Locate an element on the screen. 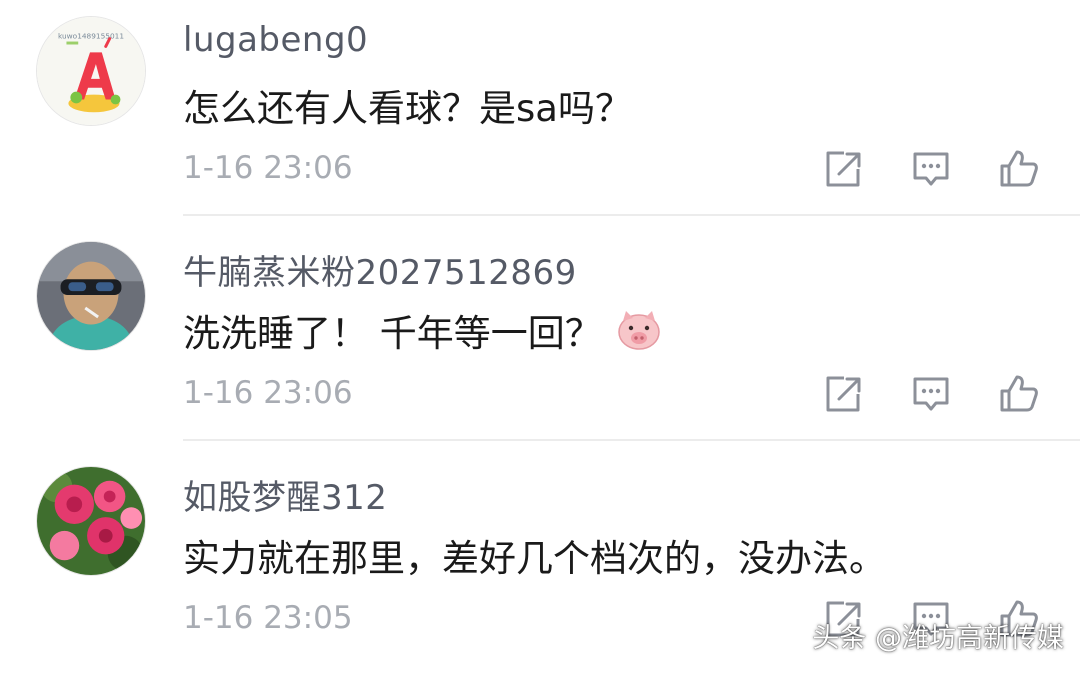 This screenshot has height=675, width=1080. pig-face-emoji-icon is located at coordinates (639, 330).